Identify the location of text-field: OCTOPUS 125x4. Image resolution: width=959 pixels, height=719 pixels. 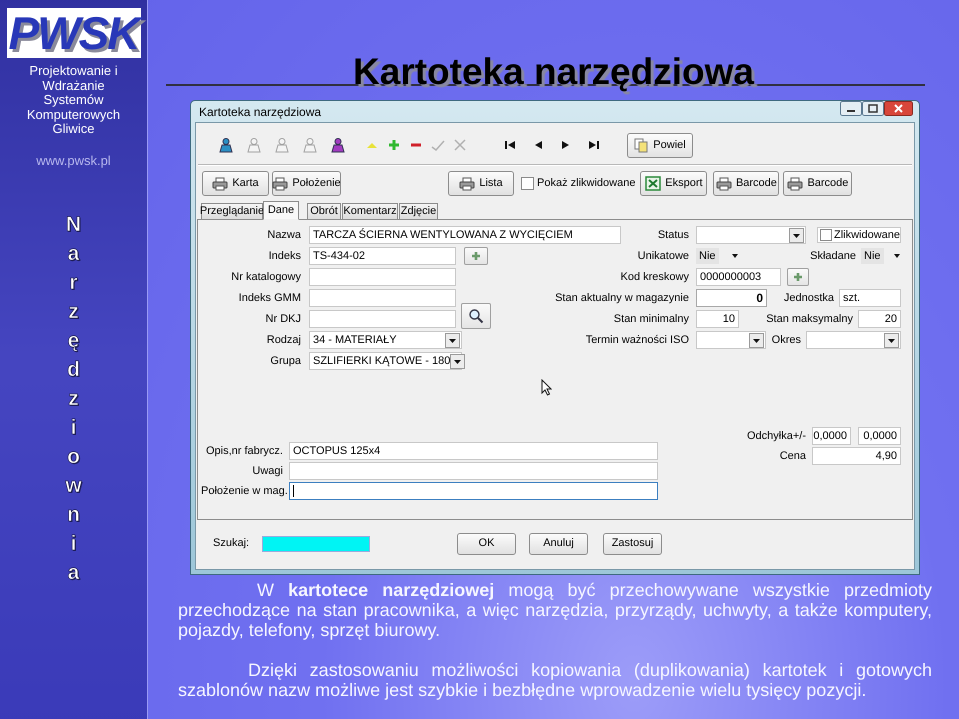
(473, 451).